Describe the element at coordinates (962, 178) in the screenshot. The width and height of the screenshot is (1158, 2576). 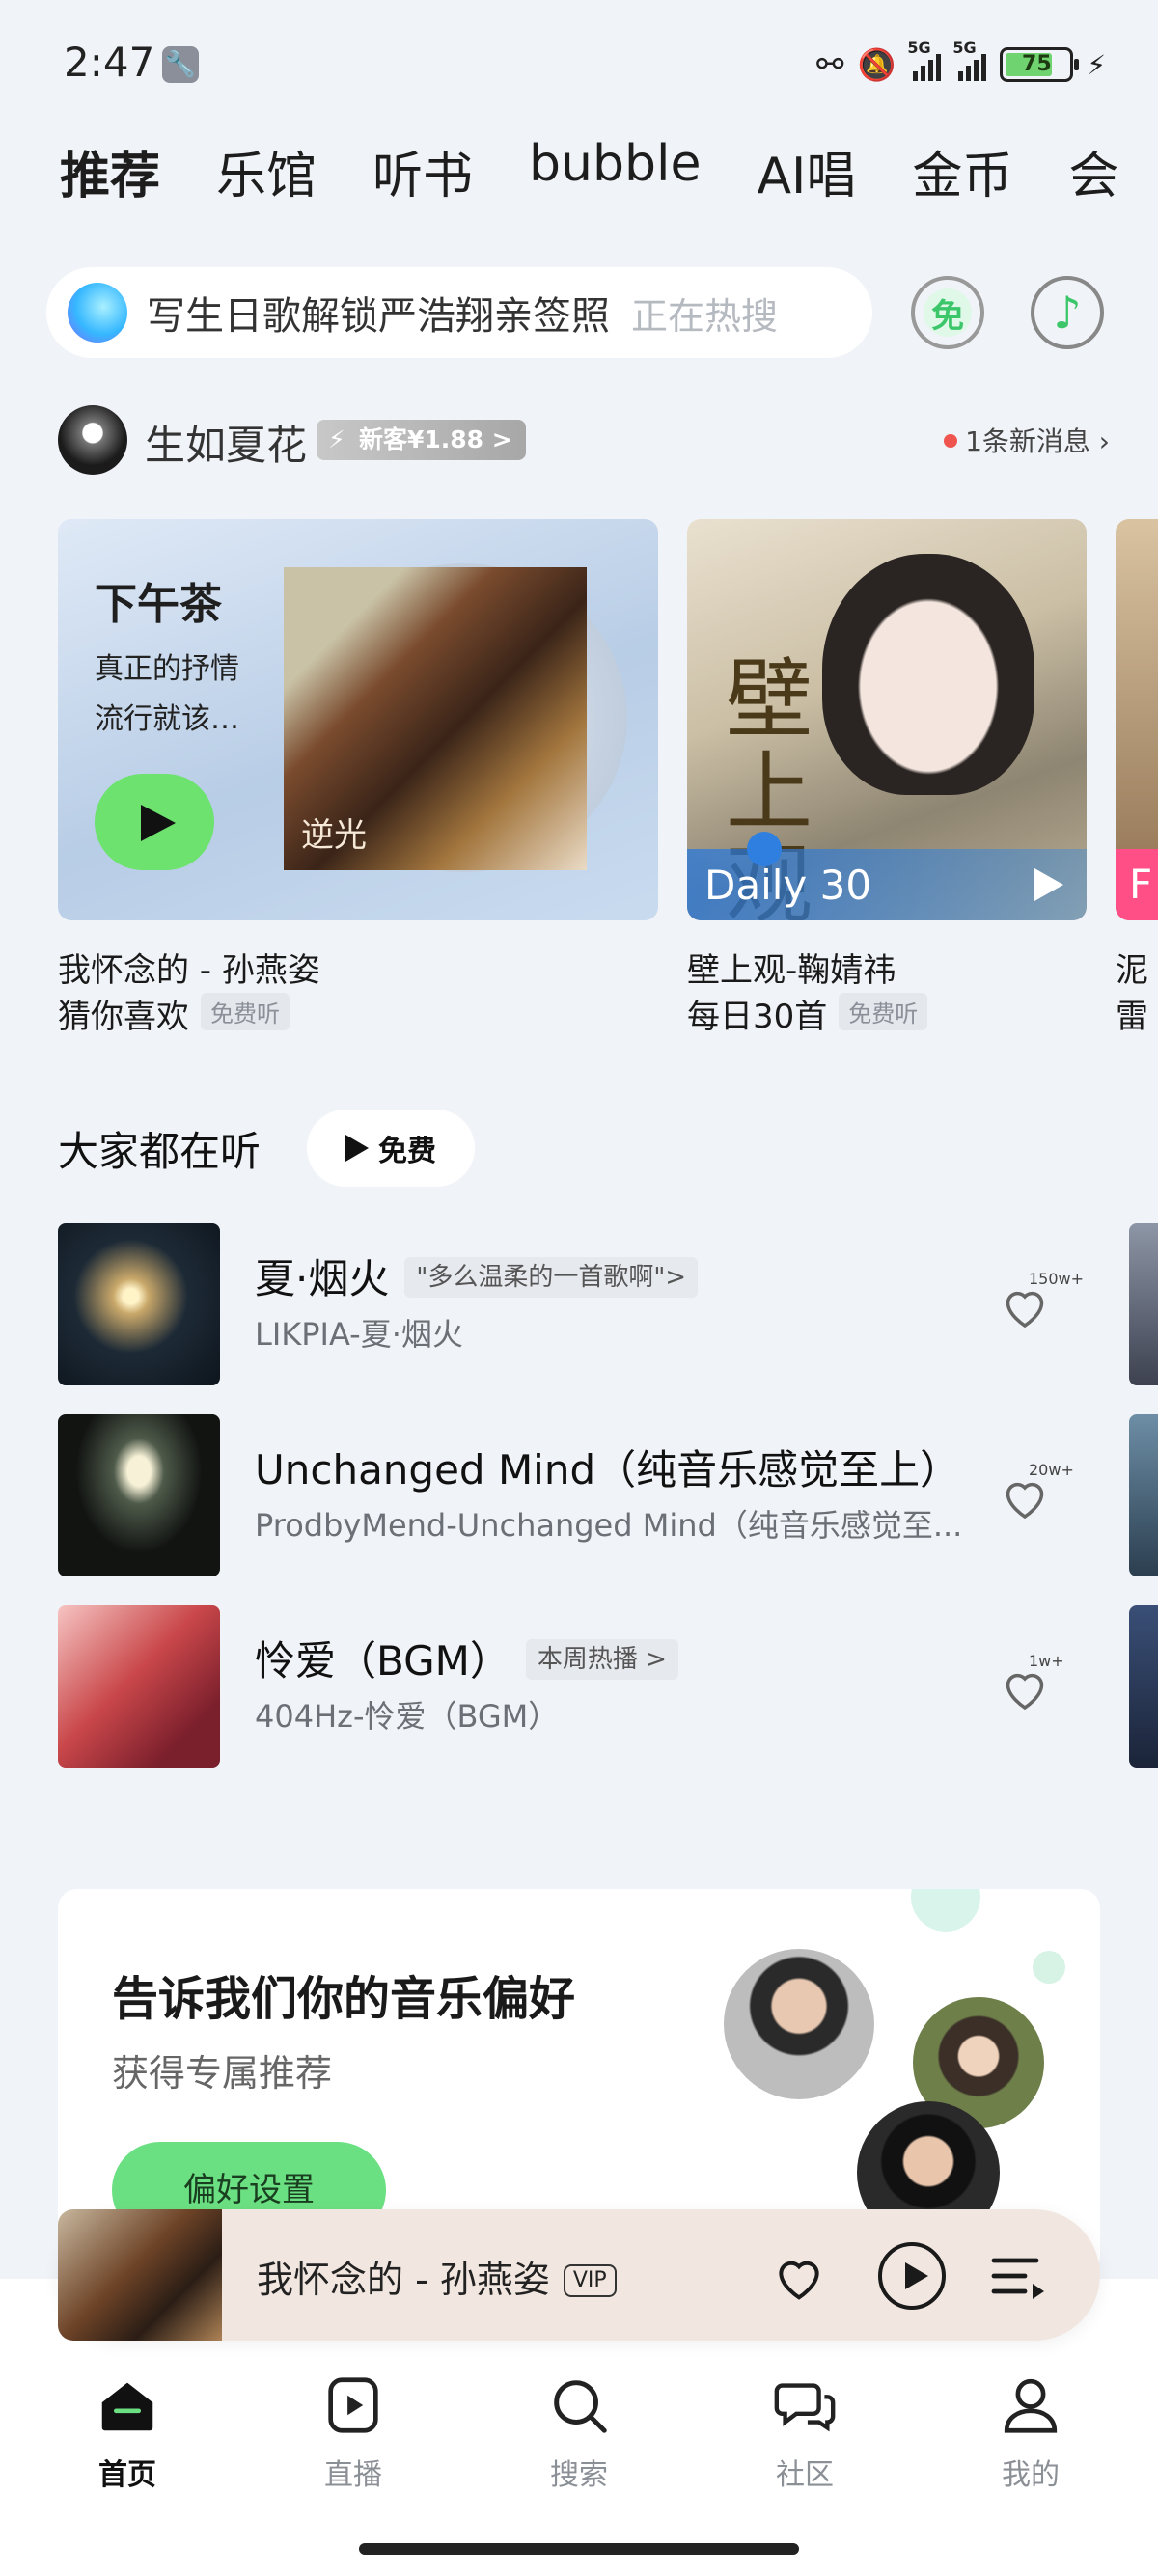
I see `tab-coins: 金币` at that location.